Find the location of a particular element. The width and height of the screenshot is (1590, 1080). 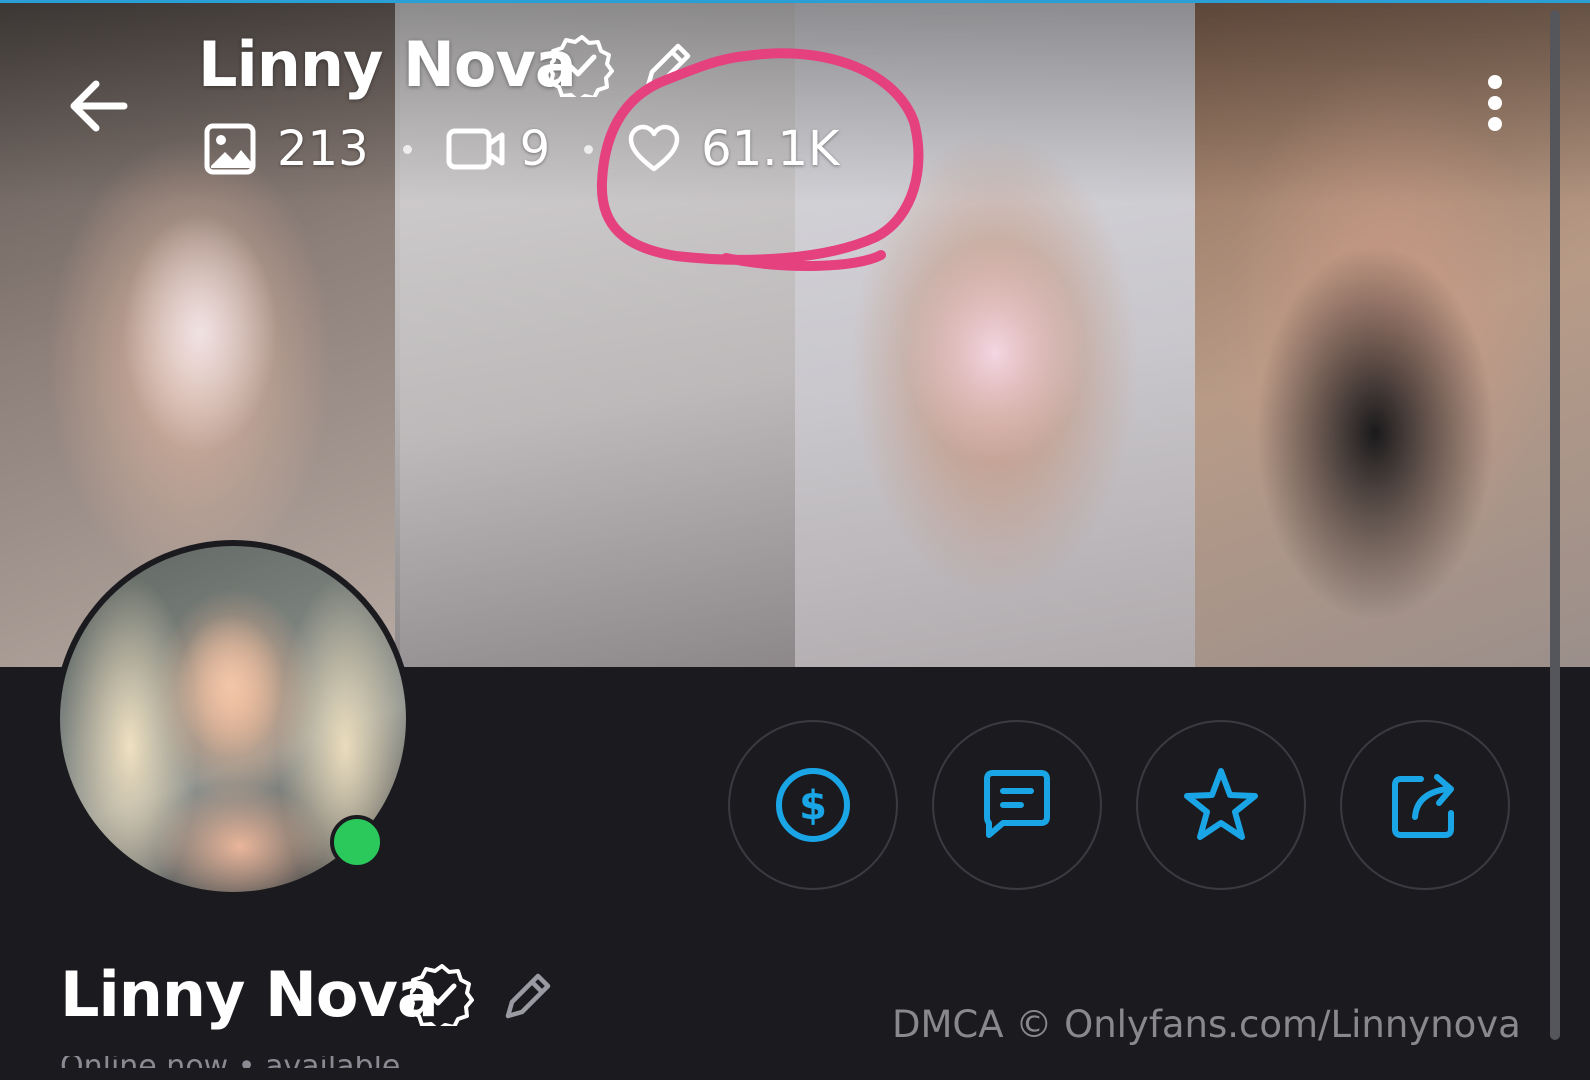

share-icon is located at coordinates (1423, 806).